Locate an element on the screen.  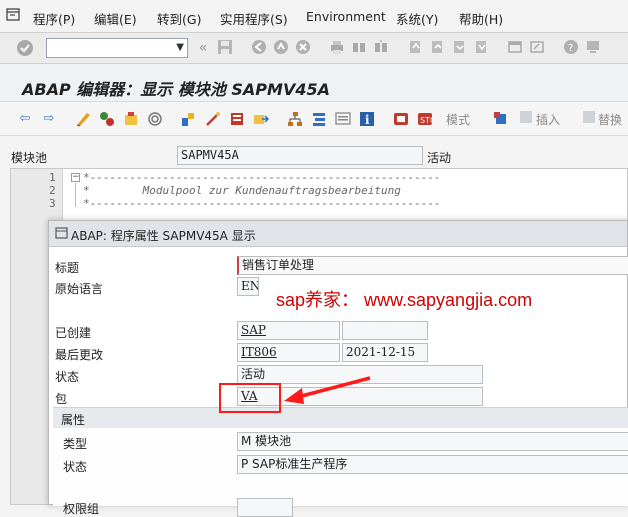
save-icon is located at coordinates (225, 48).